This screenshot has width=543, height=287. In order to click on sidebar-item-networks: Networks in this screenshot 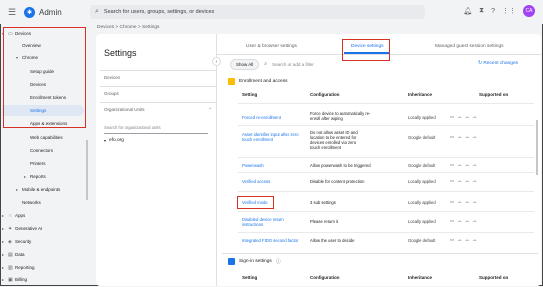, I will do `click(45, 202)`.